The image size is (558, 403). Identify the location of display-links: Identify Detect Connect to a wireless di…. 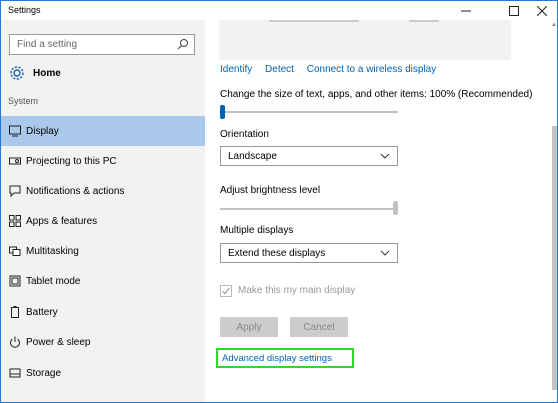
(333, 69).